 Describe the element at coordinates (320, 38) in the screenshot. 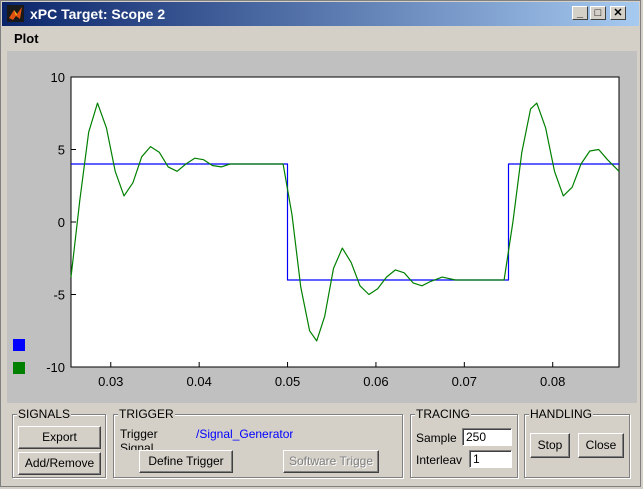

I see `menu-bar: Plot` at that location.